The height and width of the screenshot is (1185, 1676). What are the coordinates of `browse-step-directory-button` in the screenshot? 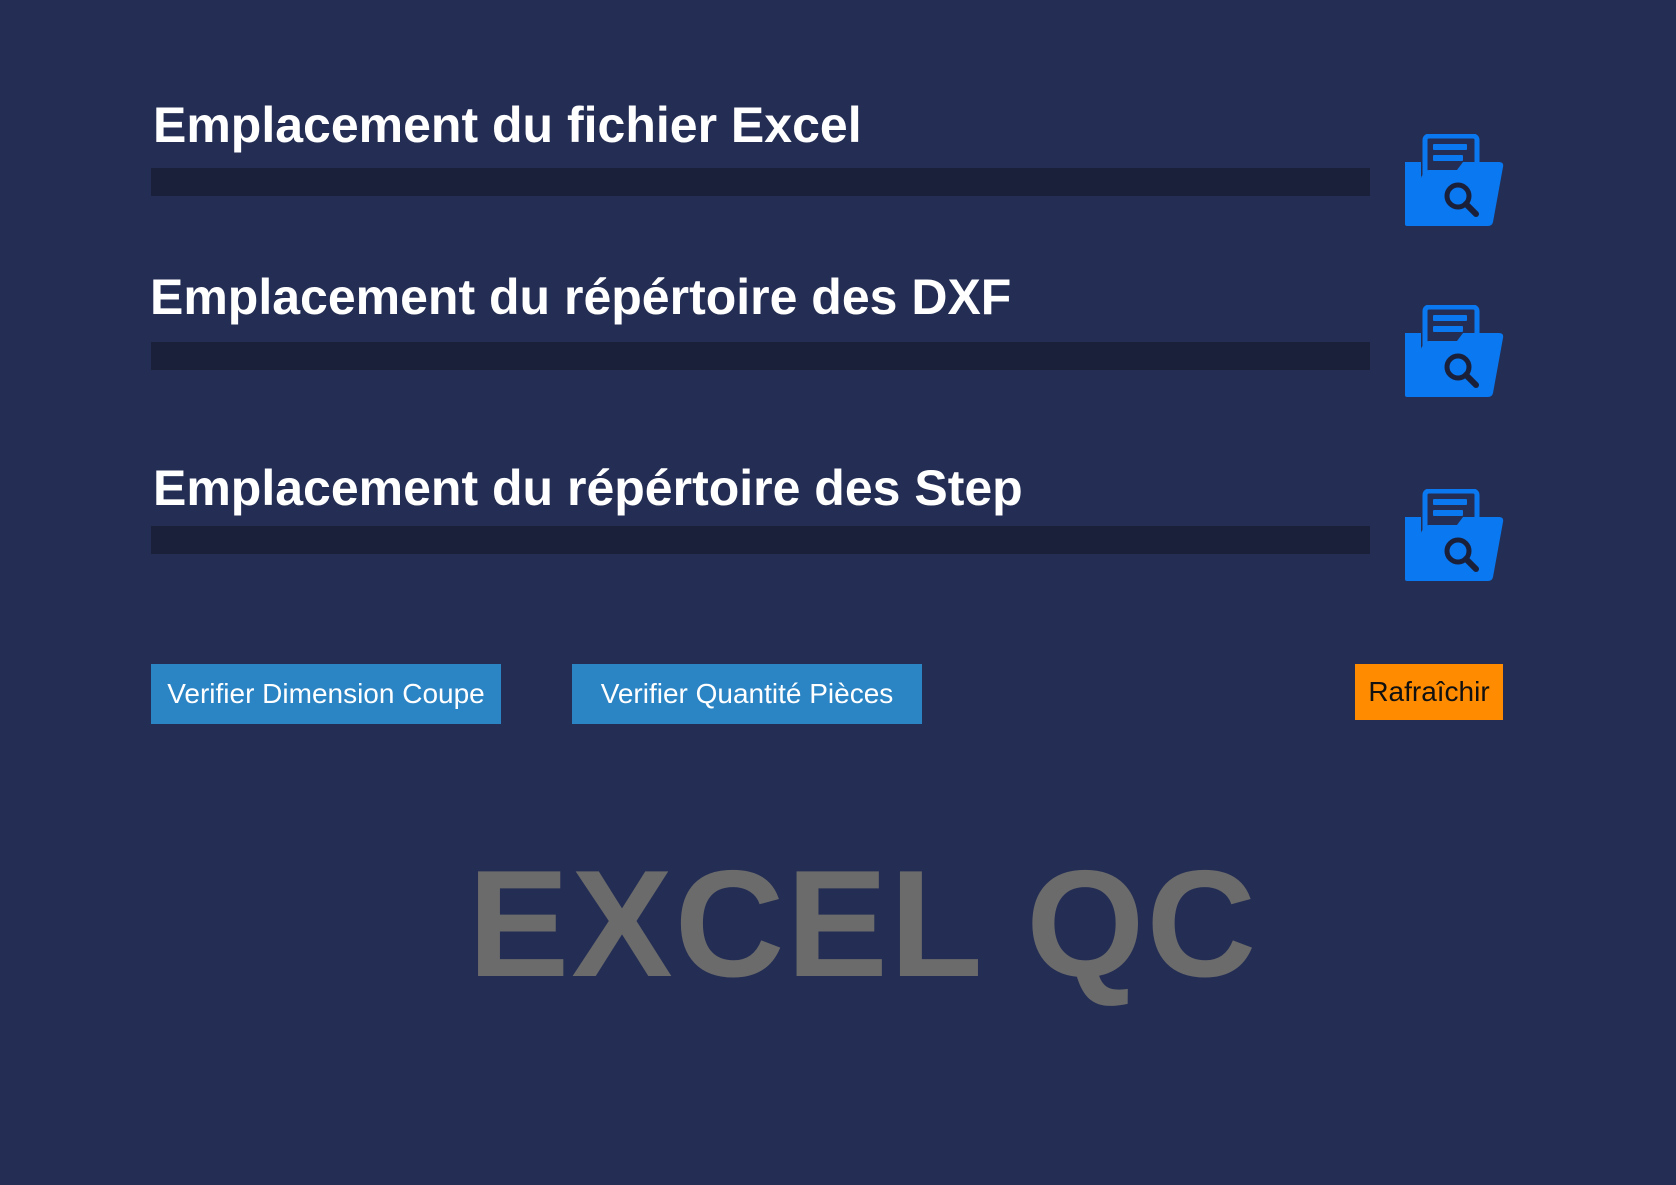 It's located at (1454, 536).